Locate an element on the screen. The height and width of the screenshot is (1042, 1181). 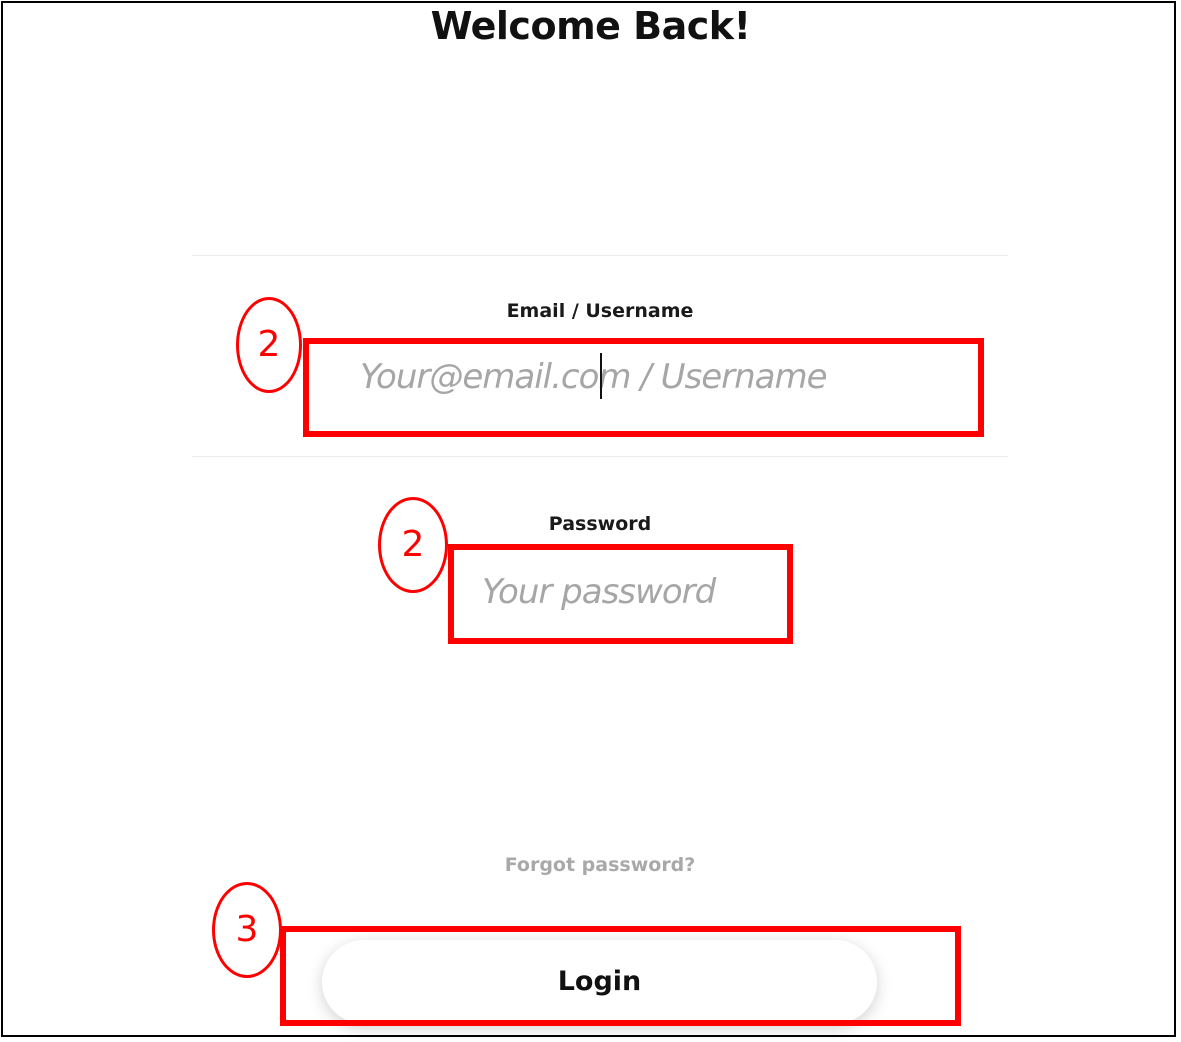
step-marker-email: 2 is located at coordinates (269, 345).